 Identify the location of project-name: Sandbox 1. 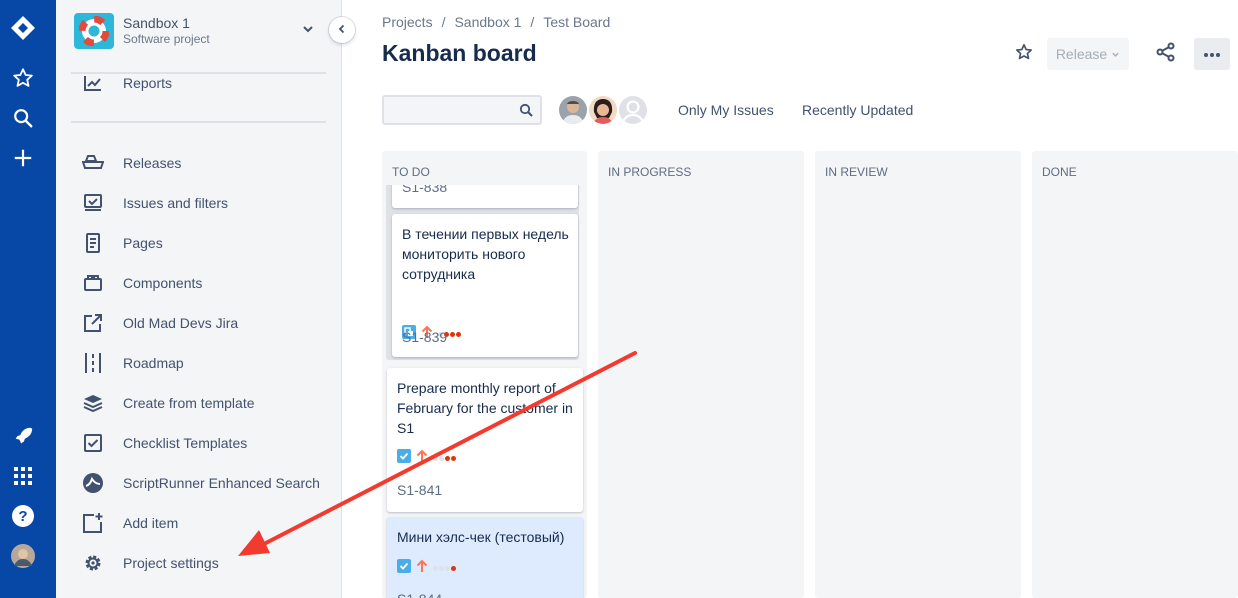
(156, 23).